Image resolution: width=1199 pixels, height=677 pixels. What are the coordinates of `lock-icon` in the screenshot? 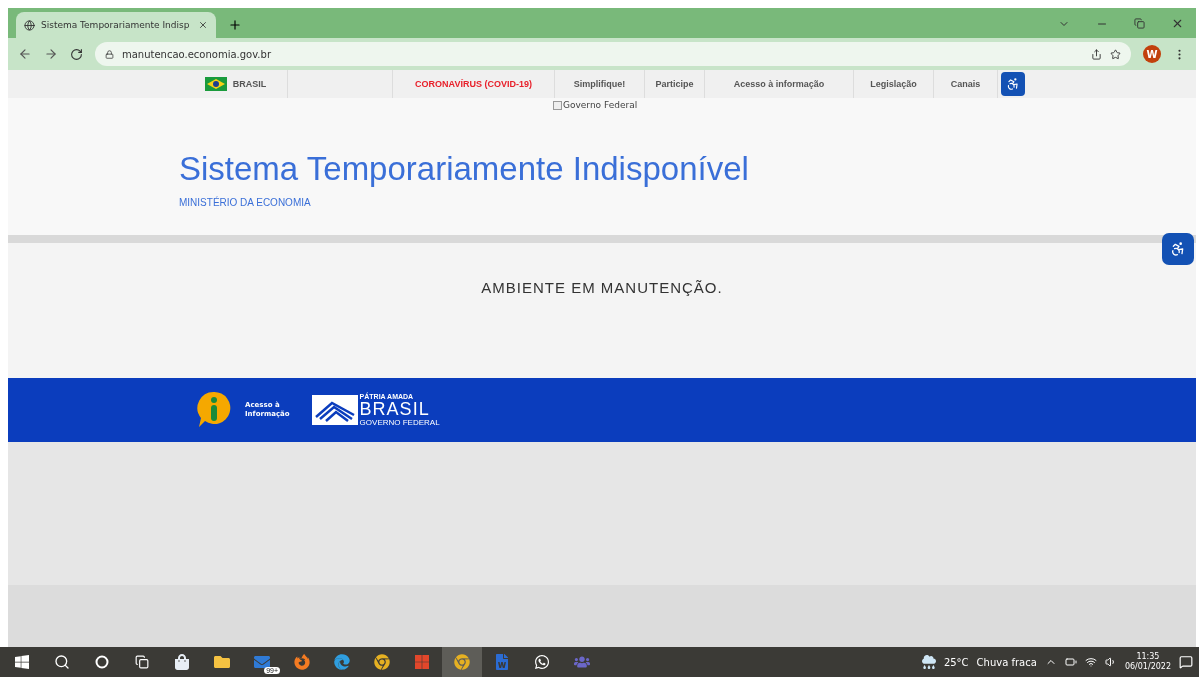 It's located at (109, 54).